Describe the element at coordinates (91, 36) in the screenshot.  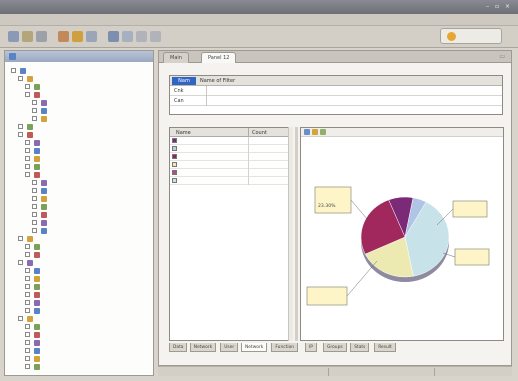
I see `search-icon` at that location.